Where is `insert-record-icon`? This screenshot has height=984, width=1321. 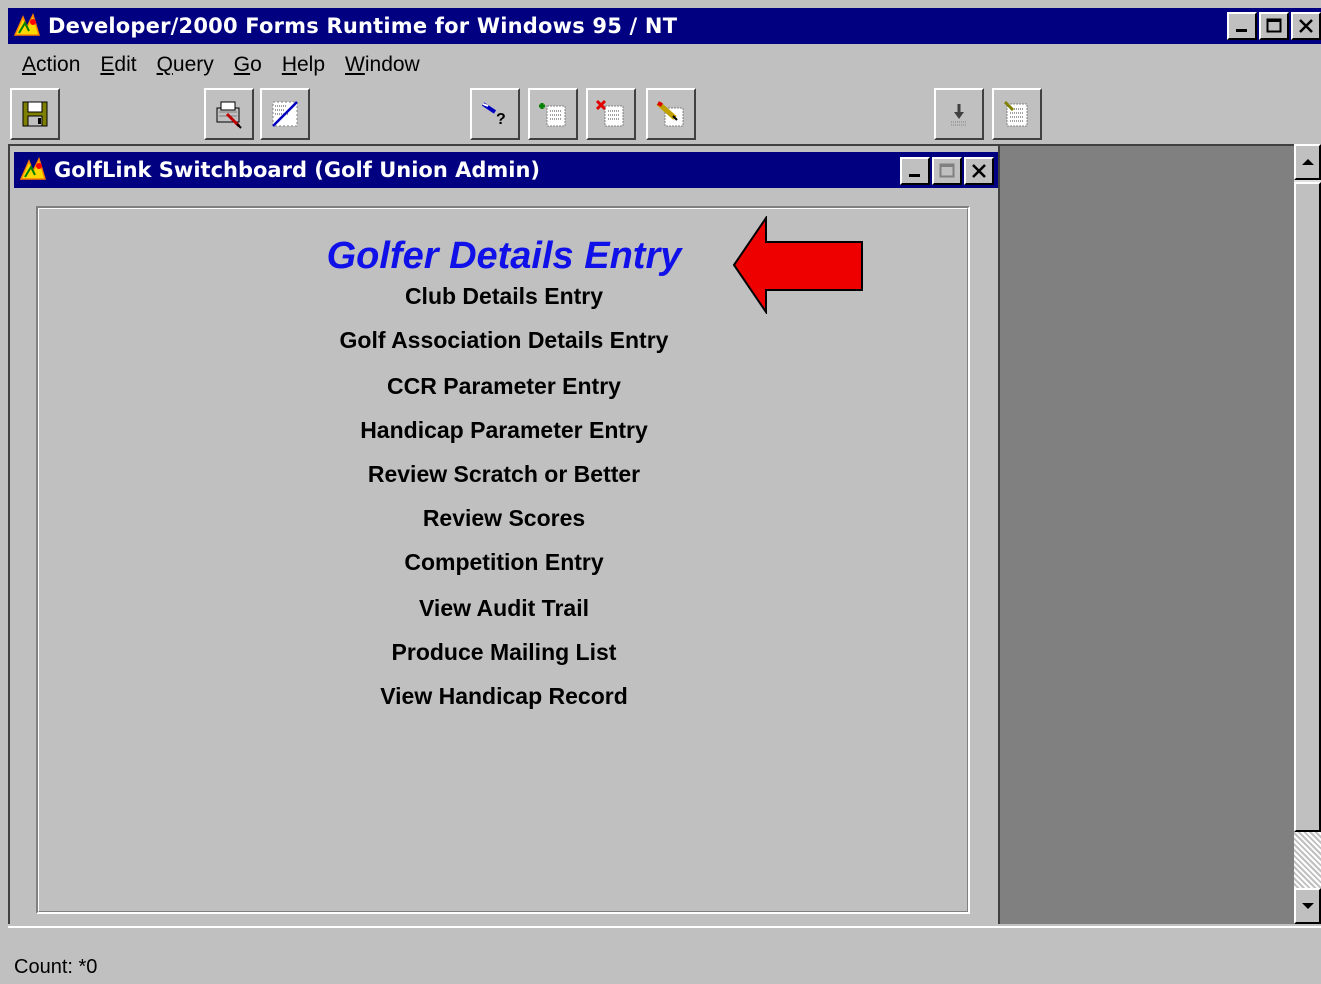 insert-record-icon is located at coordinates (552, 115).